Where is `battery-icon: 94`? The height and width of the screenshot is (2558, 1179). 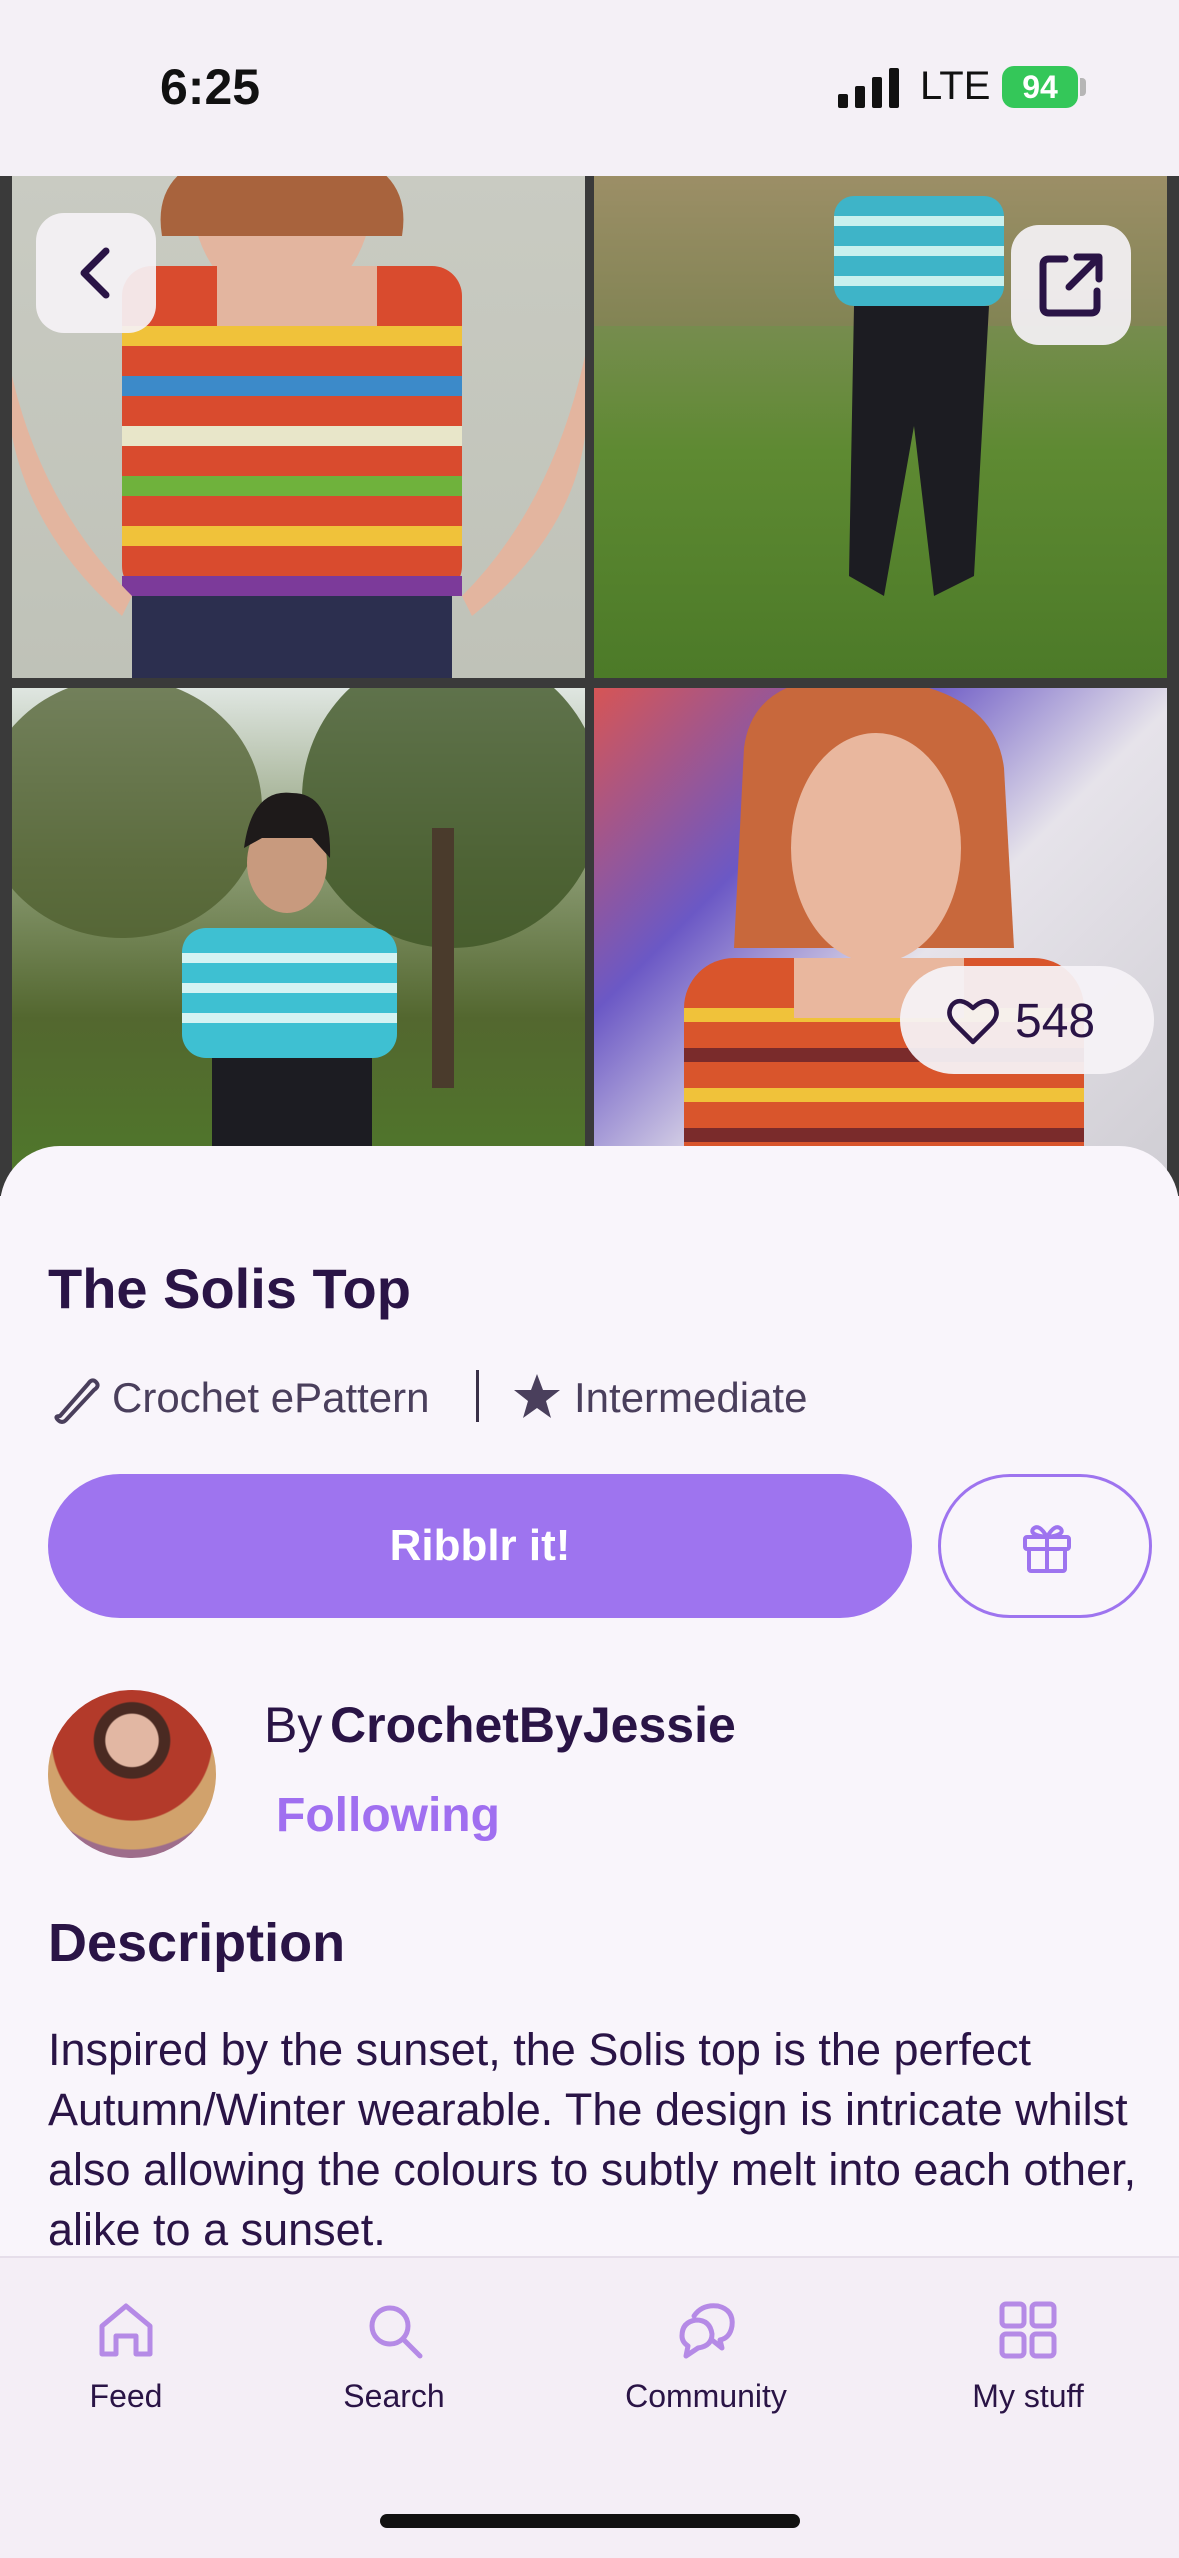 battery-icon: 94 is located at coordinates (1040, 87).